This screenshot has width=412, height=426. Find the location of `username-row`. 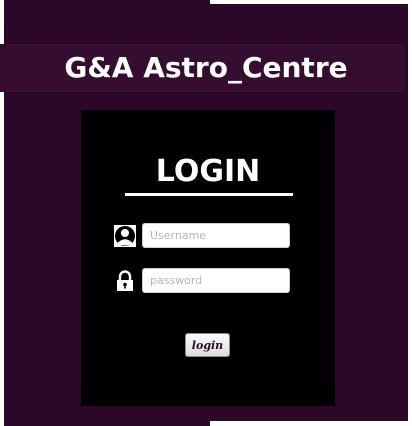

username-row is located at coordinates (204, 236).